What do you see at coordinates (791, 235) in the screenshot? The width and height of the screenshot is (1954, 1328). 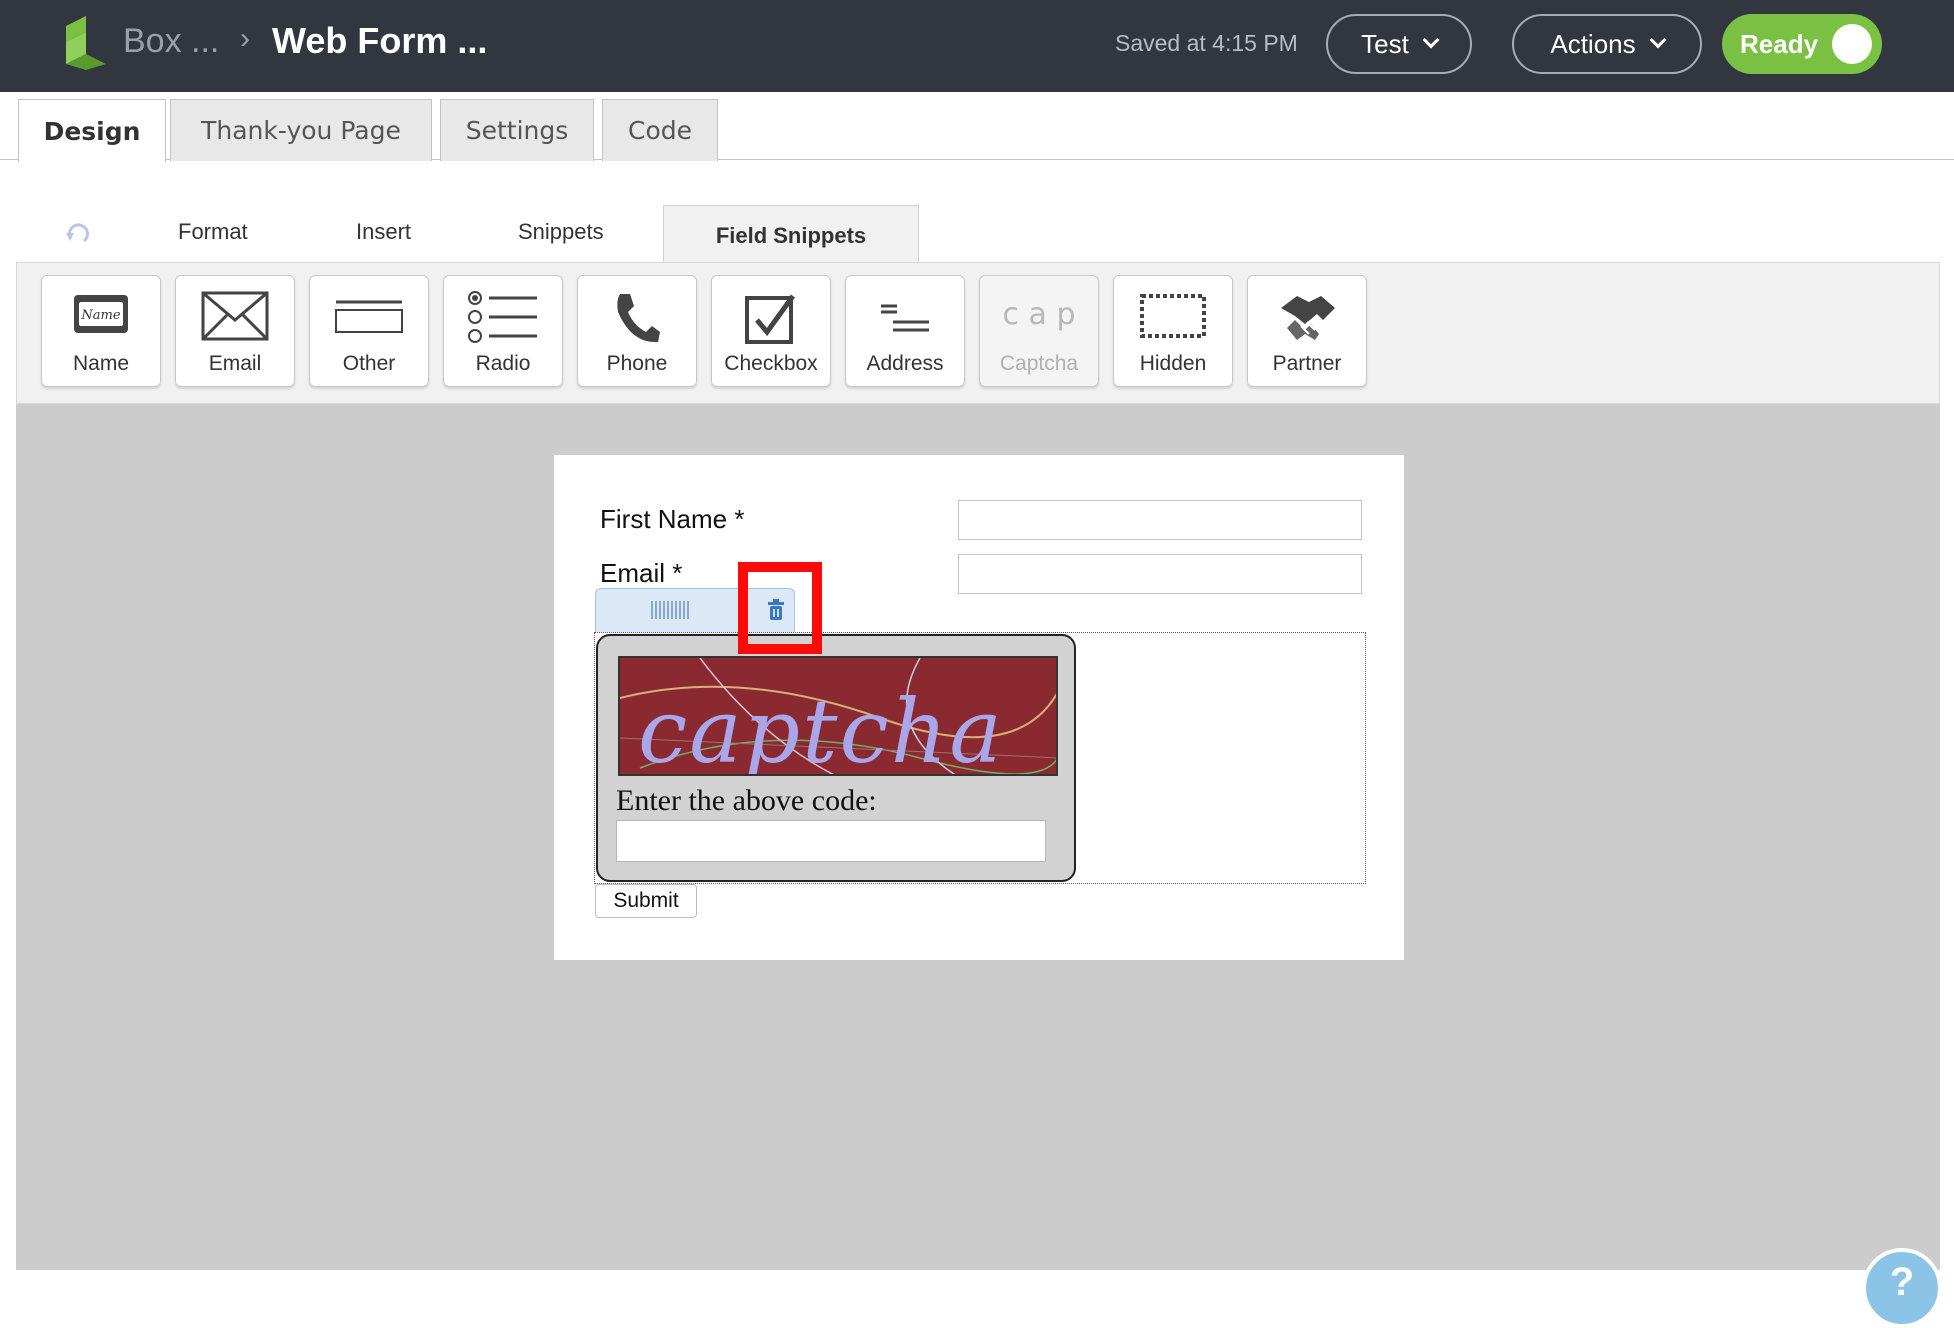 I see `sub-tab-field-snippets: Field Snippets` at bounding box center [791, 235].